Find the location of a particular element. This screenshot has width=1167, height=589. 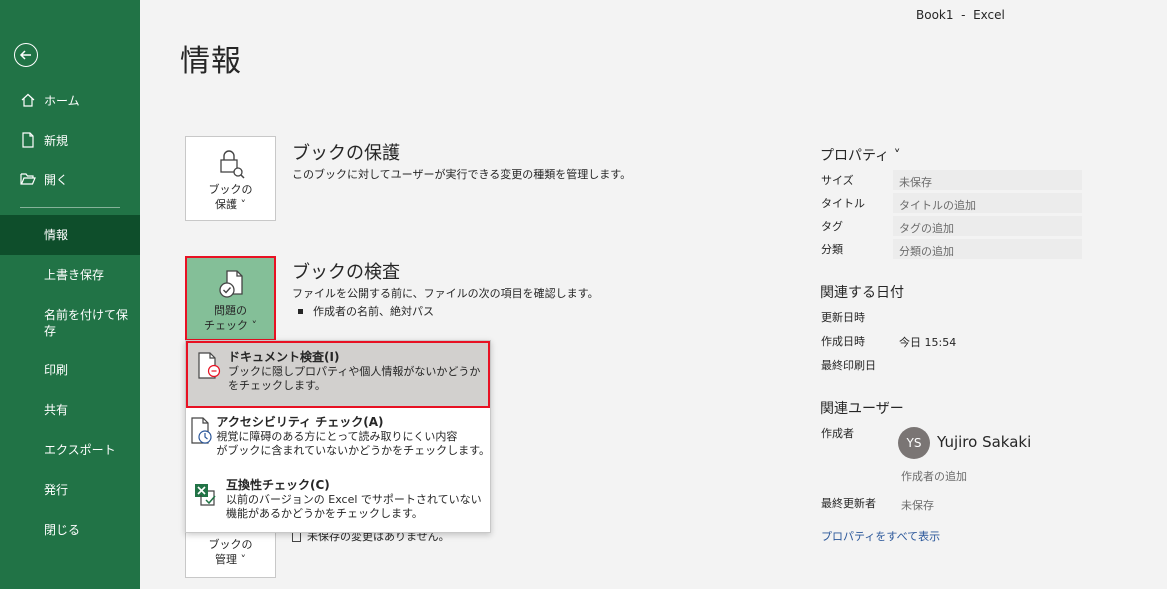

inspect-label-line1: 問題の is located at coordinates (230, 310).